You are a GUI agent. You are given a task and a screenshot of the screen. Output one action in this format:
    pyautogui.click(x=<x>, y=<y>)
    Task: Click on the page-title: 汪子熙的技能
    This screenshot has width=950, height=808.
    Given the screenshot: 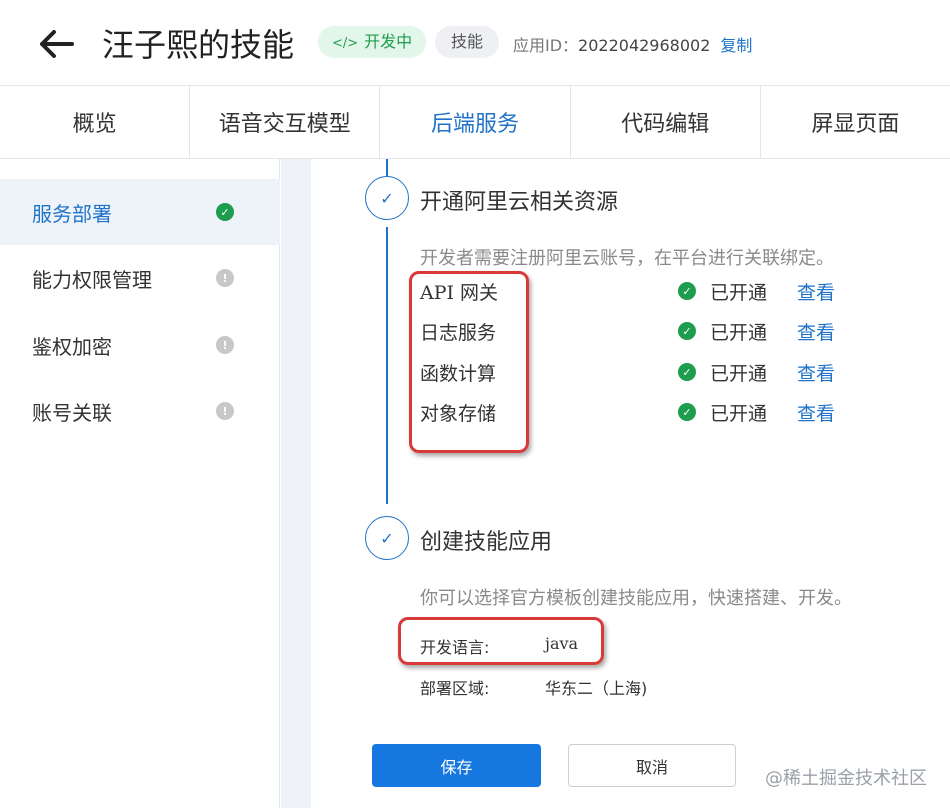 What is the action you would take?
    pyautogui.click(x=198, y=45)
    